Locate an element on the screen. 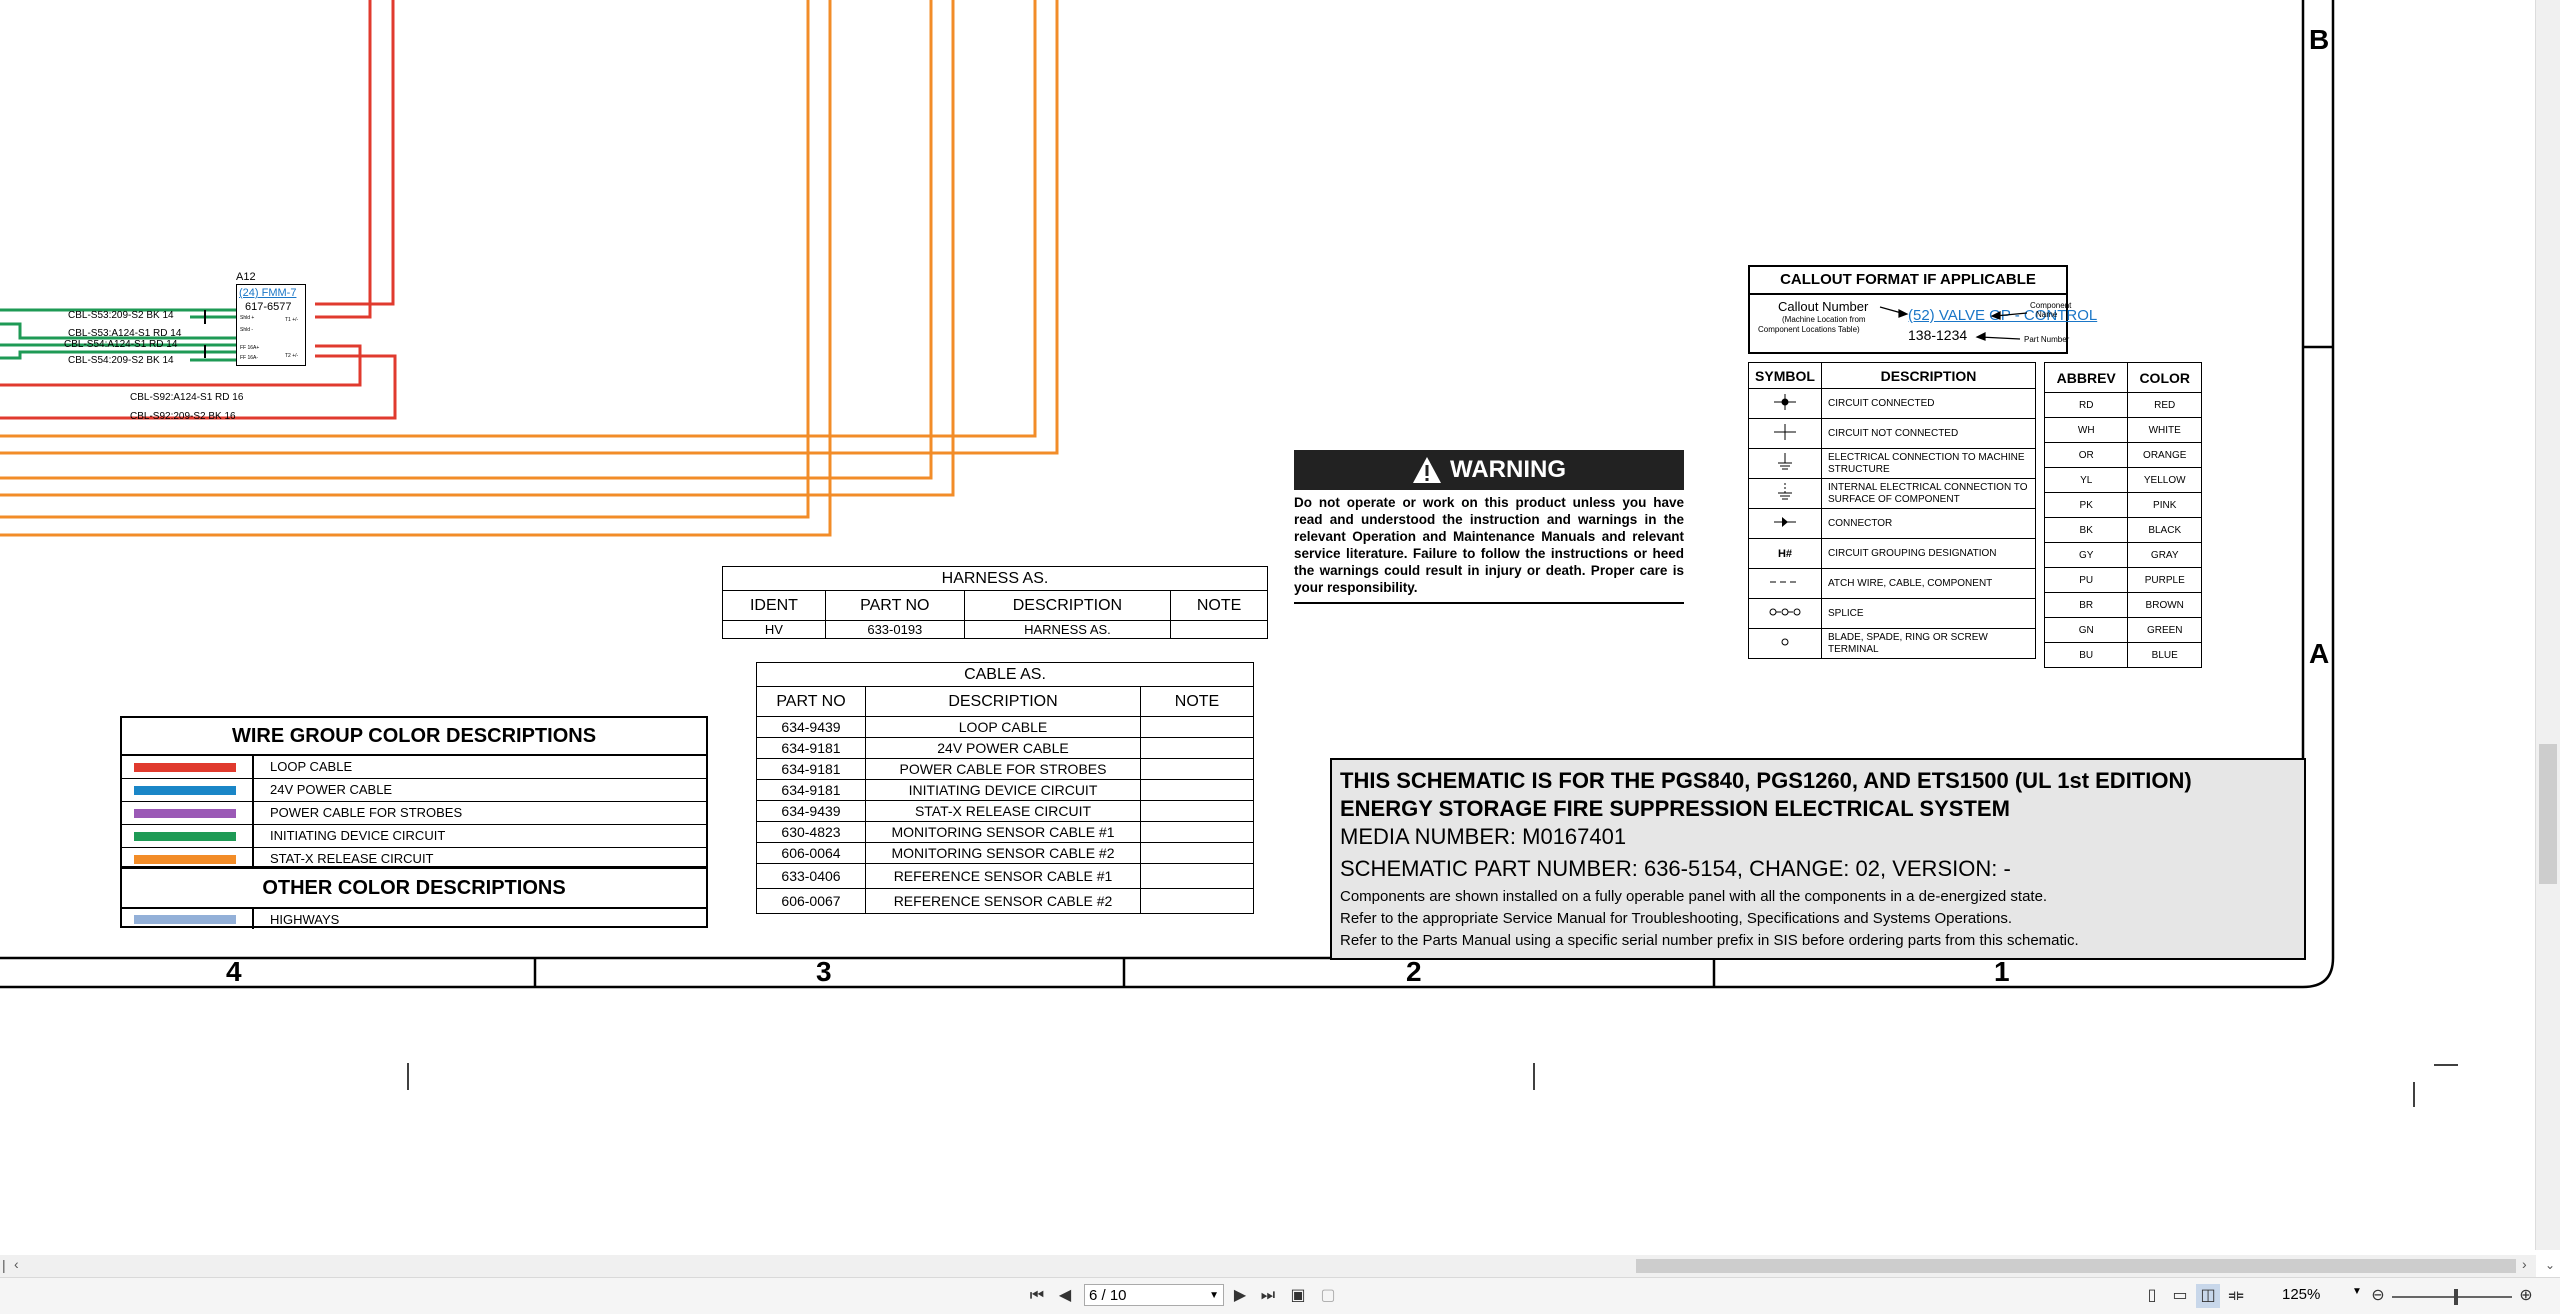 The image size is (2560, 1314). terminal-icon is located at coordinates (1785, 642).